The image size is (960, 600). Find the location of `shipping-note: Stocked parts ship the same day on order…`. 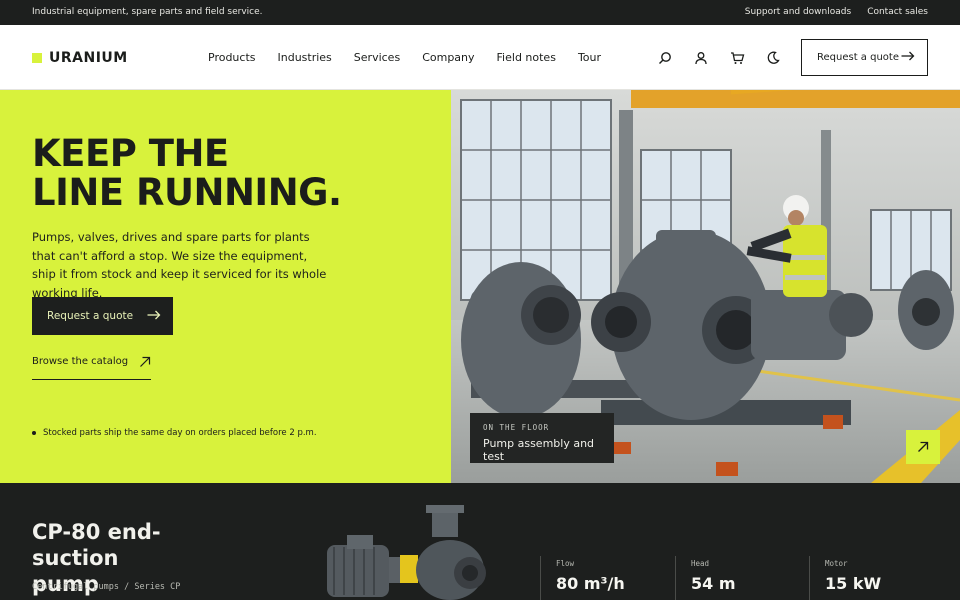

shipping-note: Stocked parts ship the same day on order… is located at coordinates (174, 433).